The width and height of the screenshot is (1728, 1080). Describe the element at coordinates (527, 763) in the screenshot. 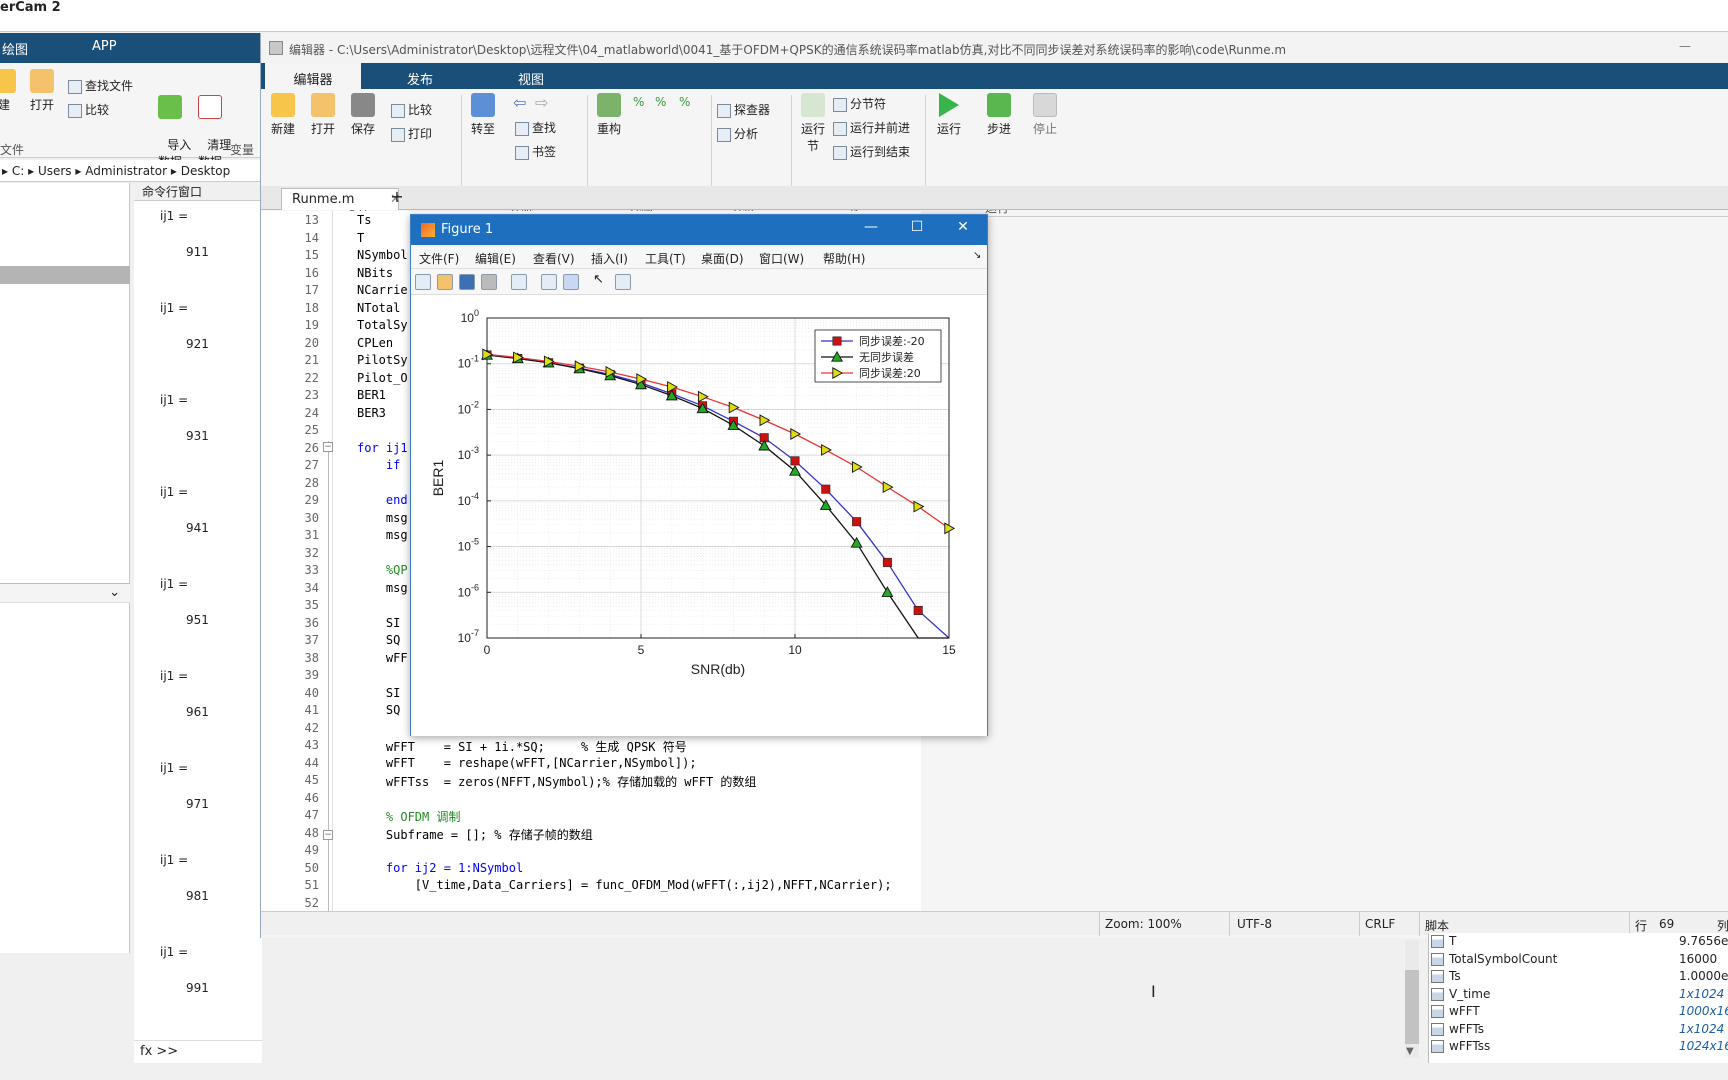

I see `code-line: wFFT = reshape(wFFT,[NCarrier,NSymbol]);` at that location.